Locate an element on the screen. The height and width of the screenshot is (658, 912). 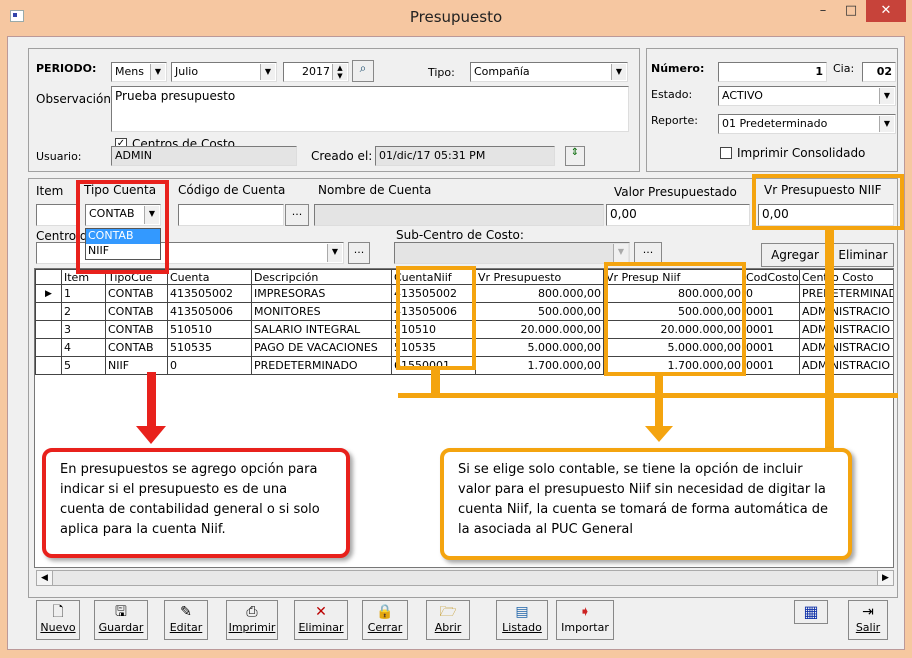
estado-combo: ACTIVO ▼ is located at coordinates (807, 96).